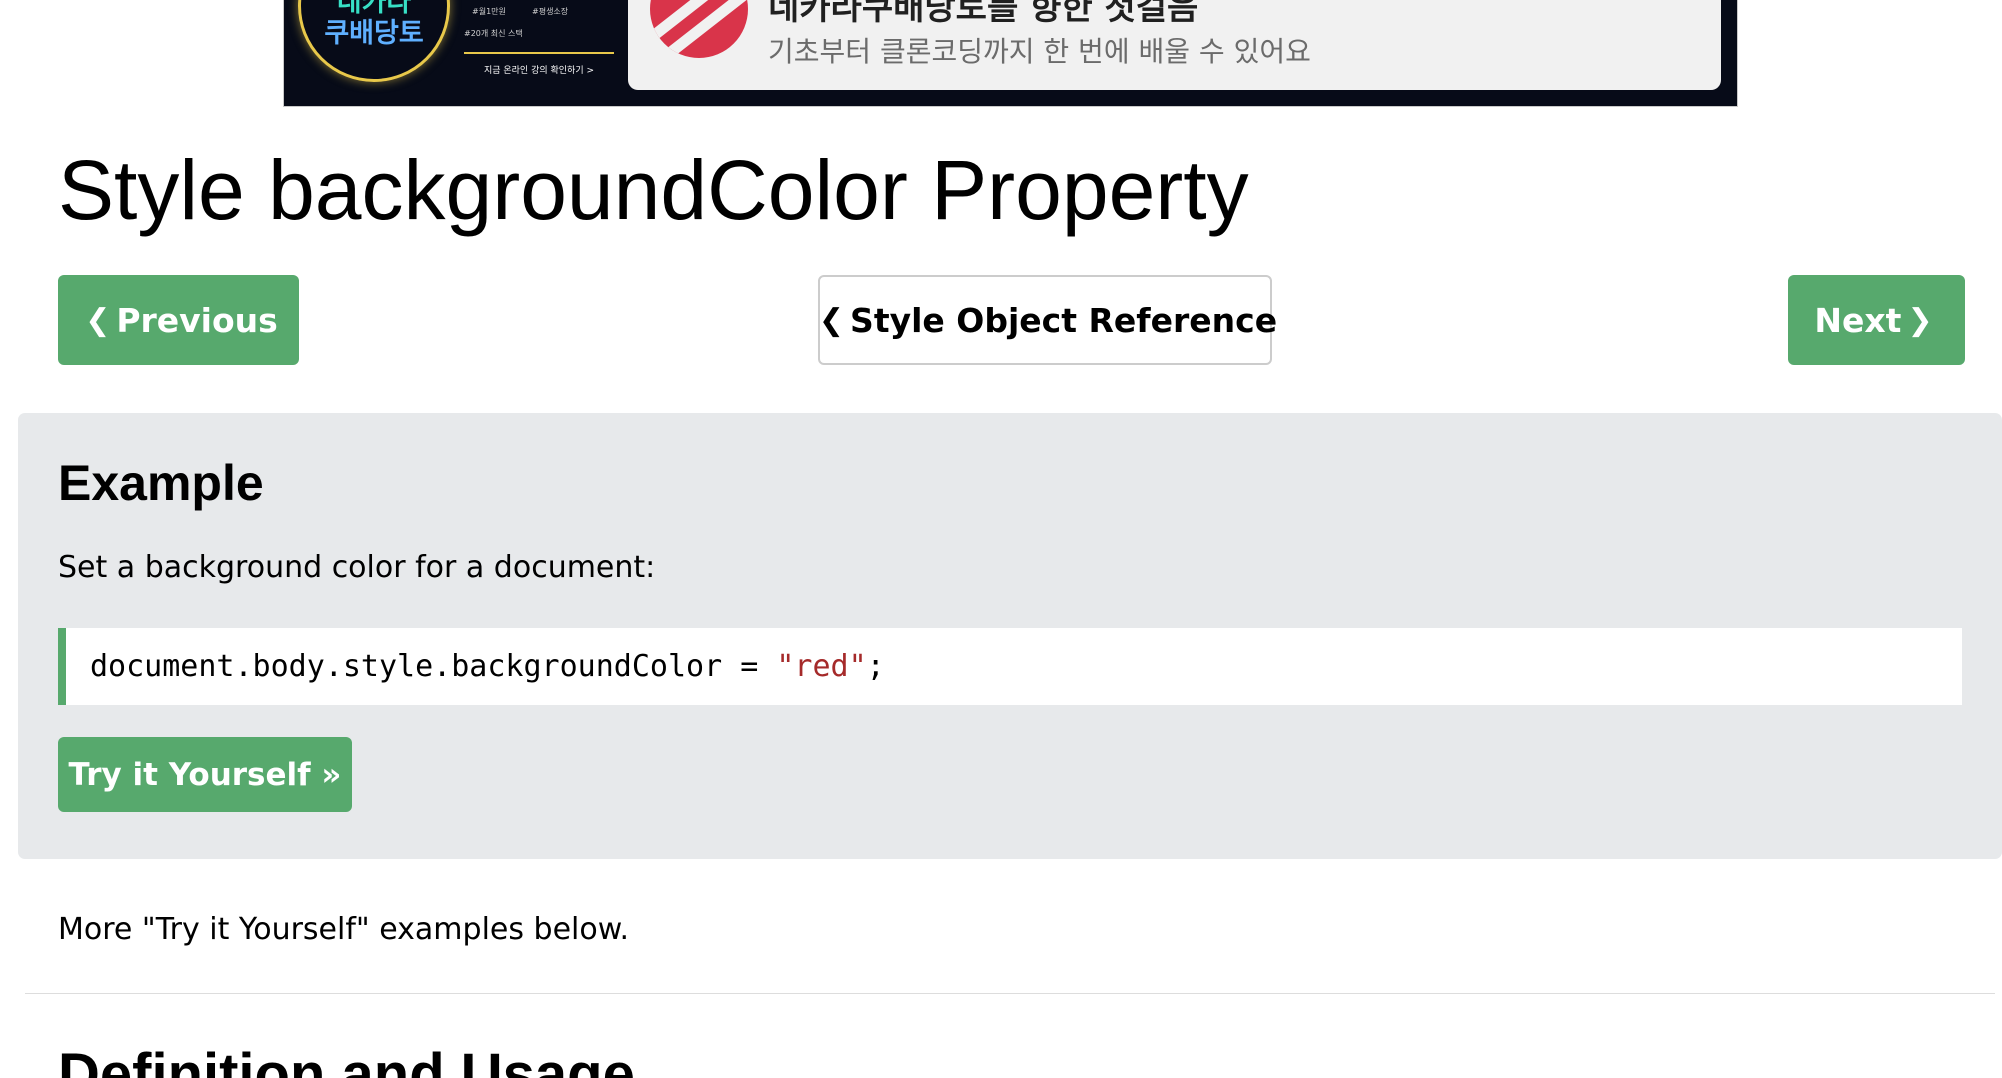  I want to click on ad-badge-line1: 네카라, so click(374, 9).